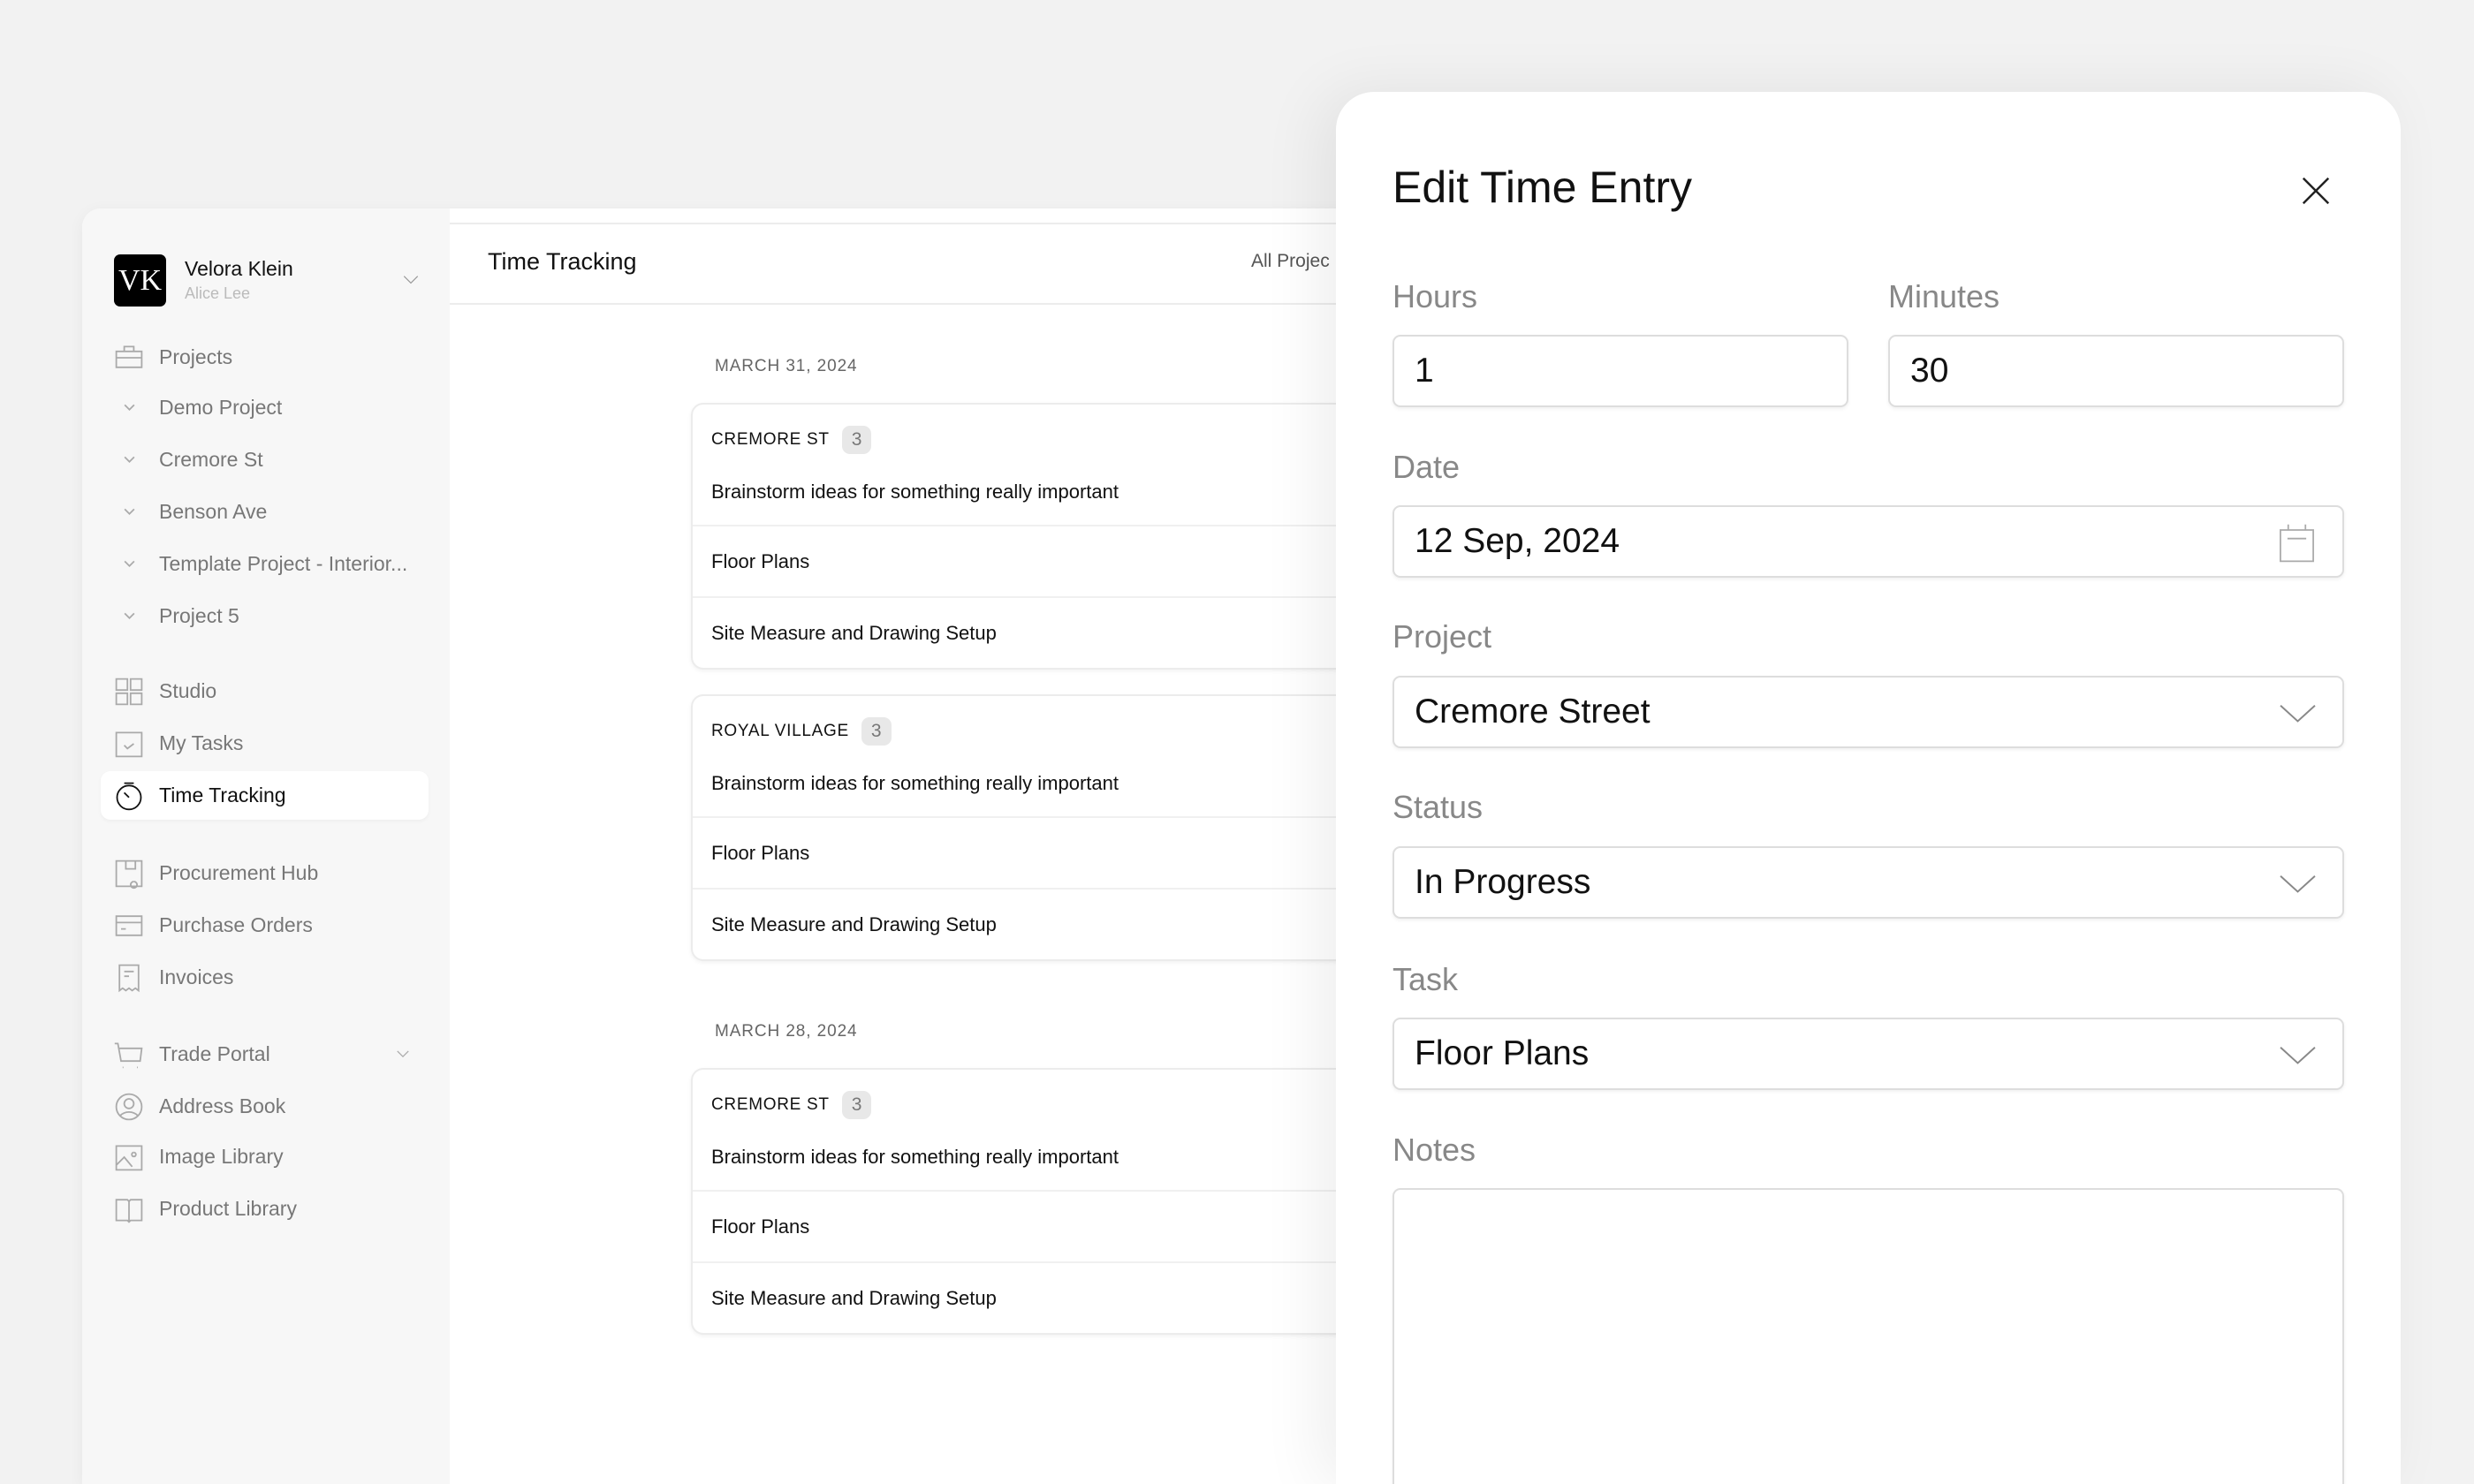  I want to click on sidebar-item-time-tracking: Time Tracking, so click(265, 795).